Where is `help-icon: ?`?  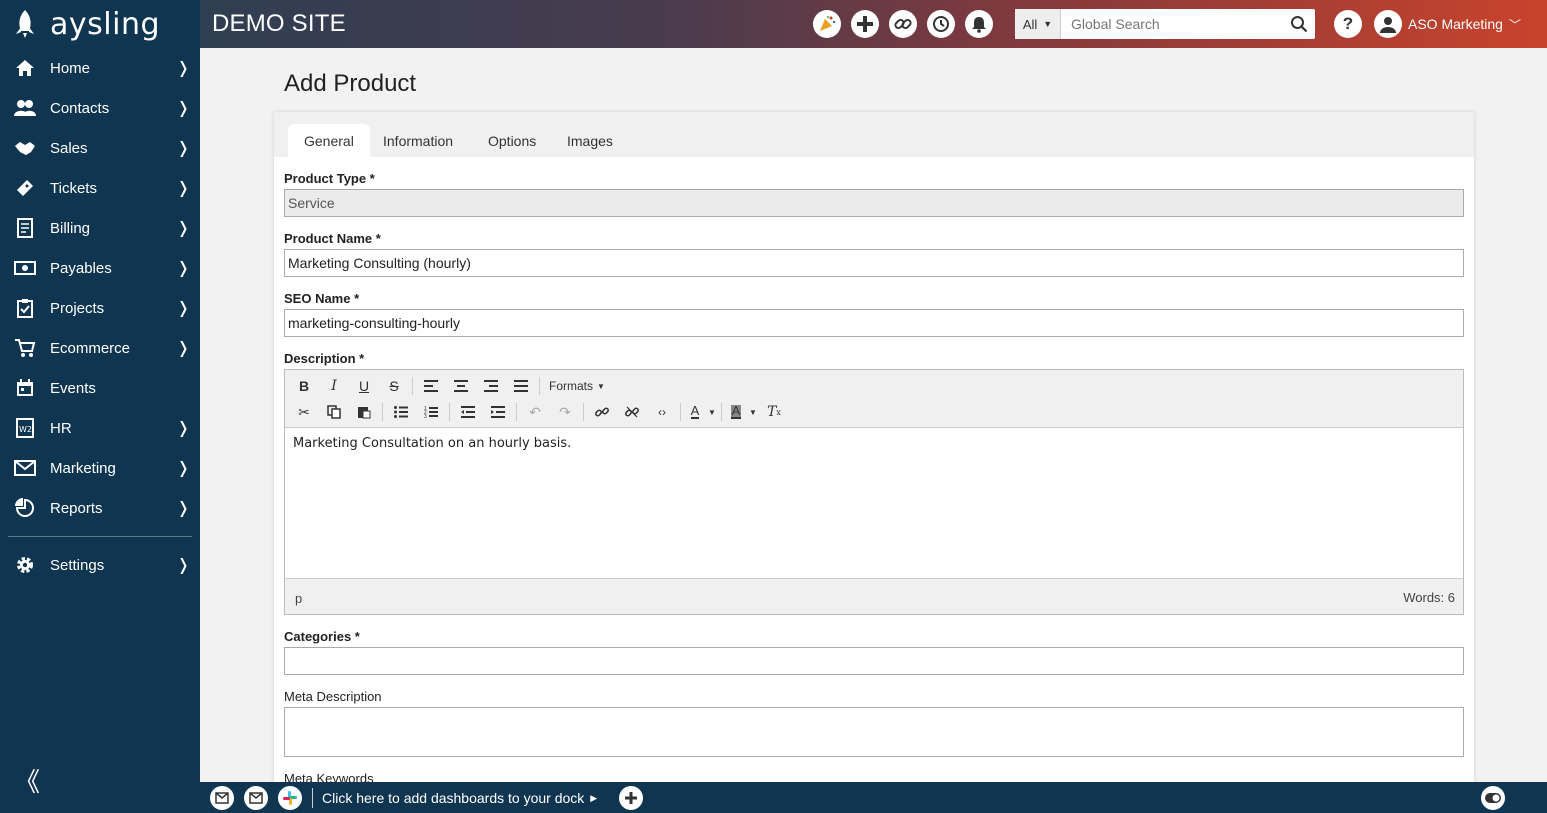
help-icon: ? is located at coordinates (1348, 24).